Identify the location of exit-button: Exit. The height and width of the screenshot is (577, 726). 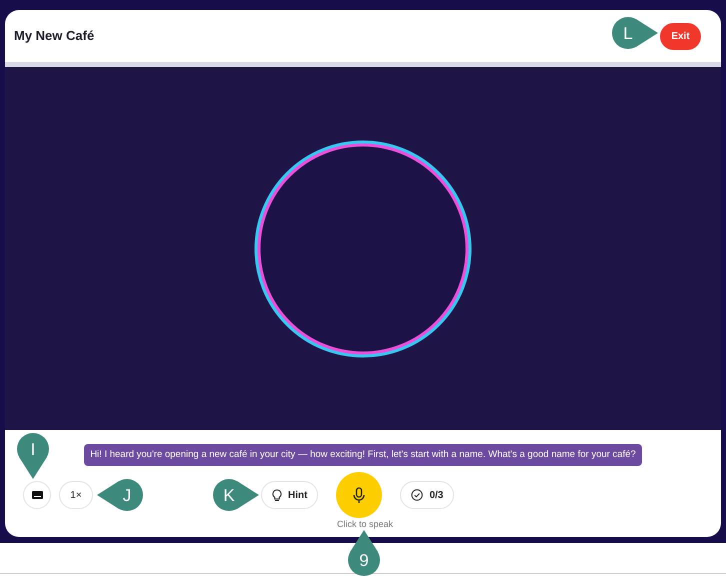
(680, 36).